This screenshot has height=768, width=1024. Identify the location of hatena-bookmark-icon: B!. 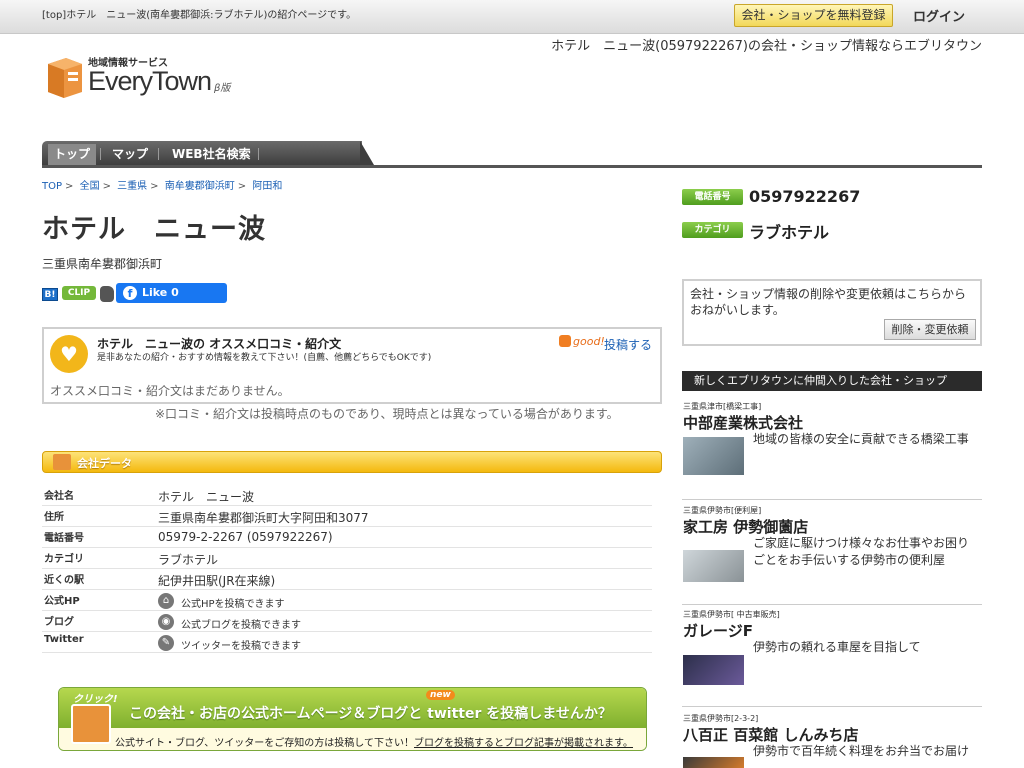
(50, 294).